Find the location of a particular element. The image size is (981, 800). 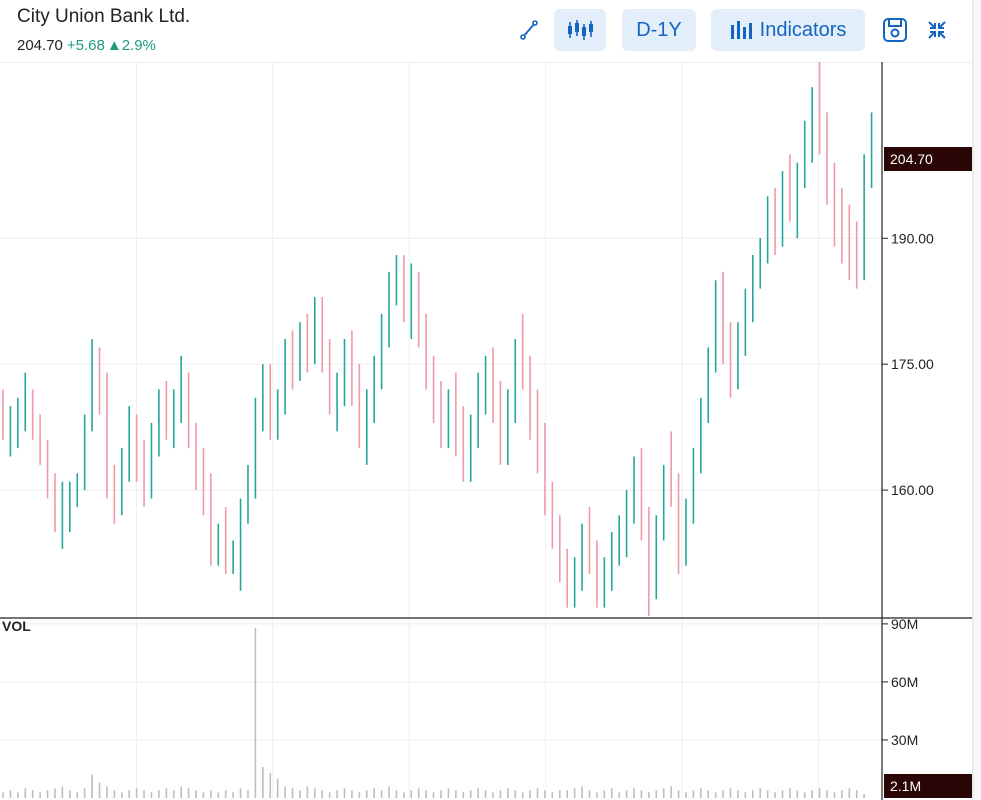

page-scrollbar is located at coordinates (976, 400).